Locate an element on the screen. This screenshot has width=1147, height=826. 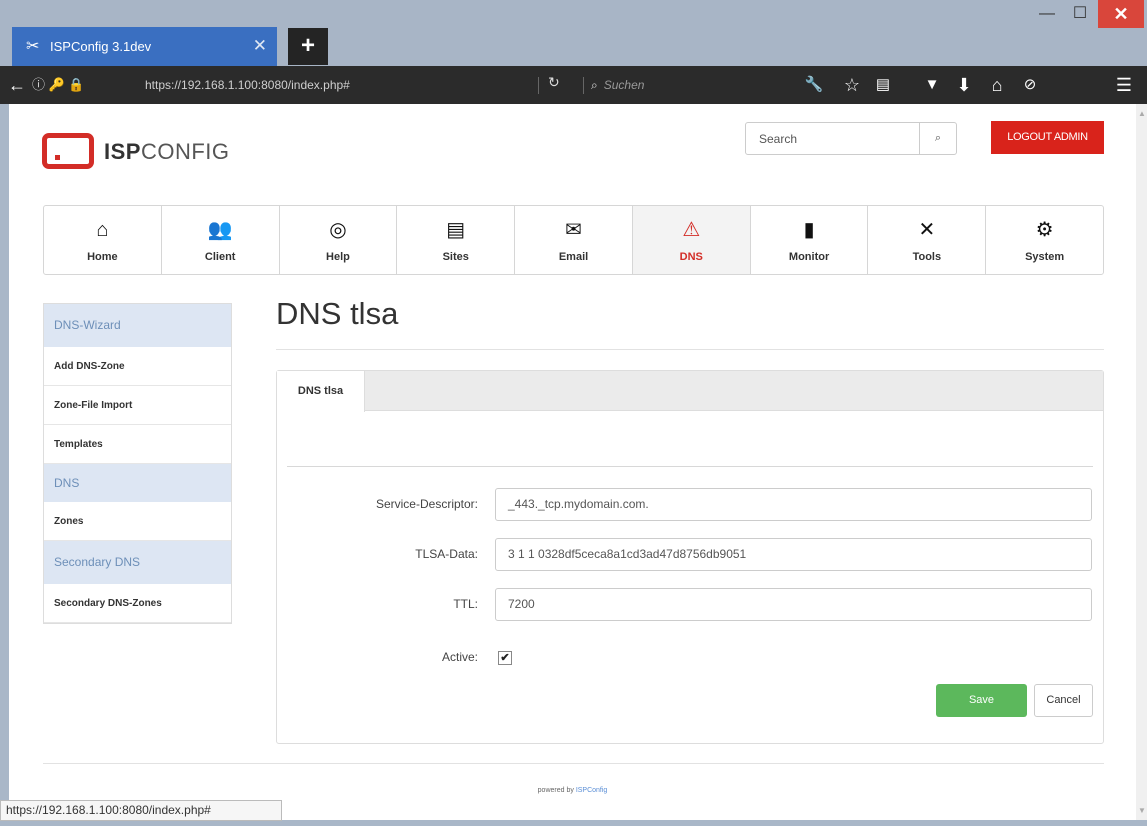
nav-label: Monitor is located at coordinates (809, 257).